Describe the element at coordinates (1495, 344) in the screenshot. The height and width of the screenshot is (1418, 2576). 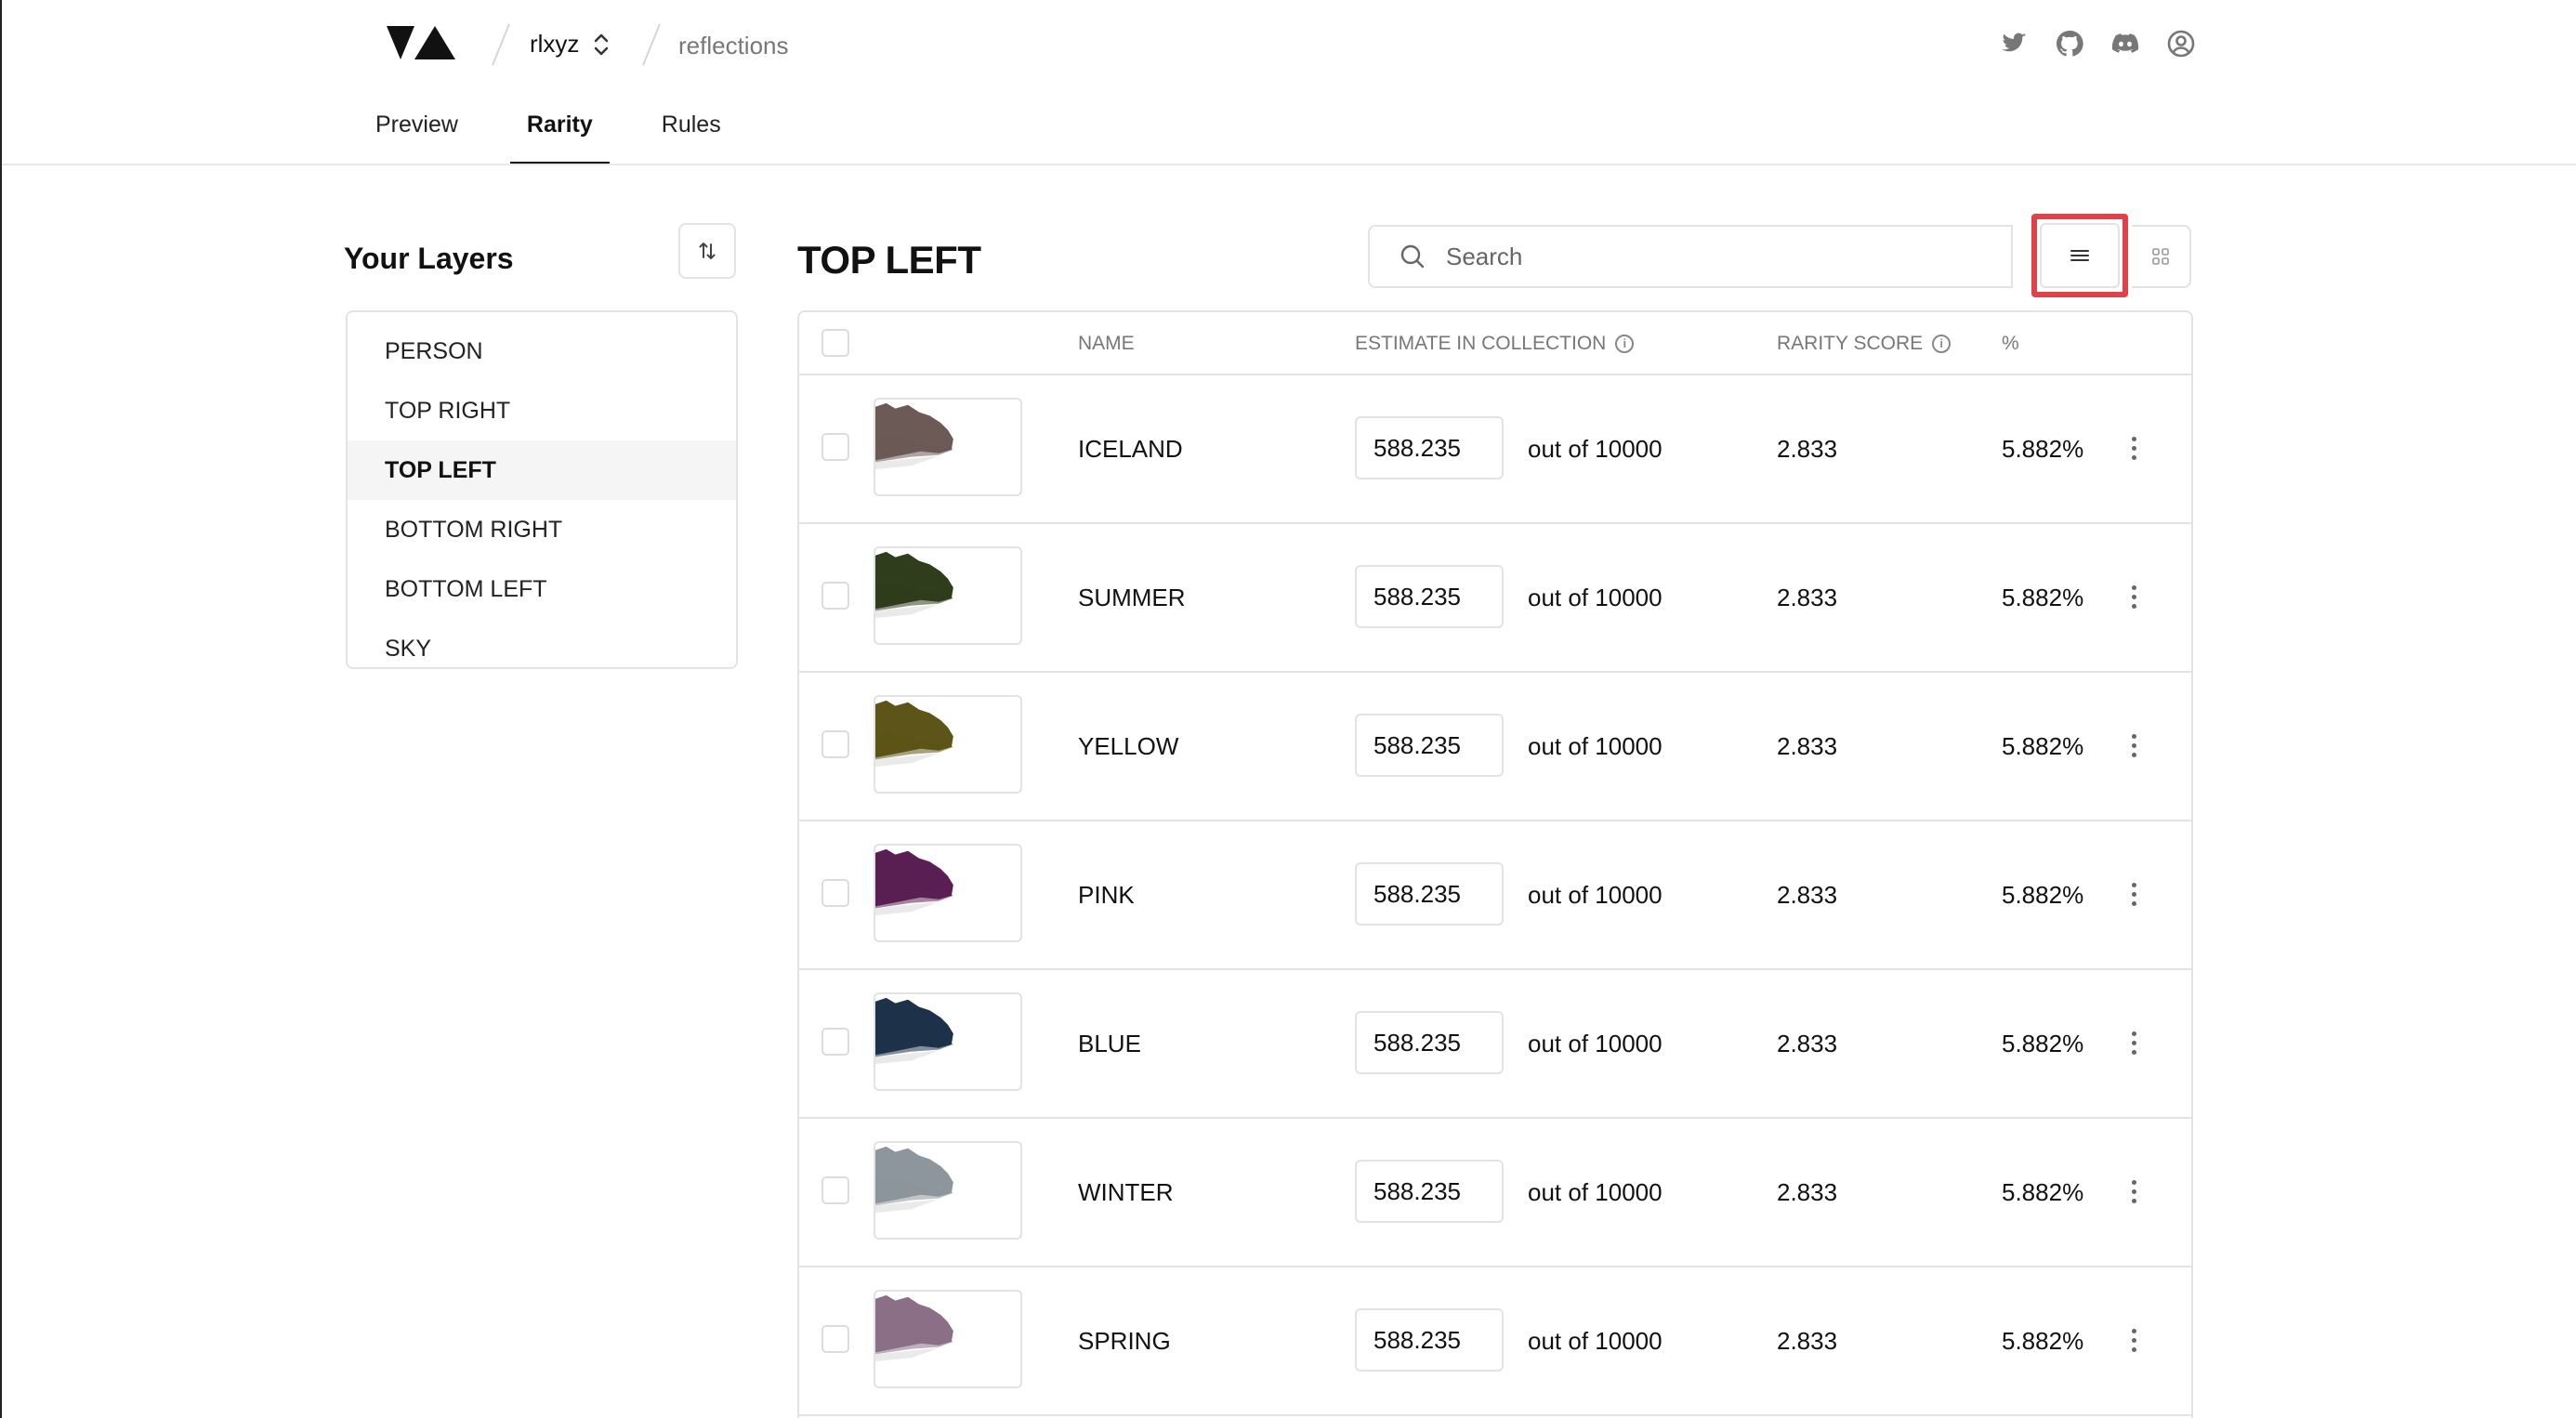
I see `column-estimate: ESTIMATE IN COLLECTION i` at that location.